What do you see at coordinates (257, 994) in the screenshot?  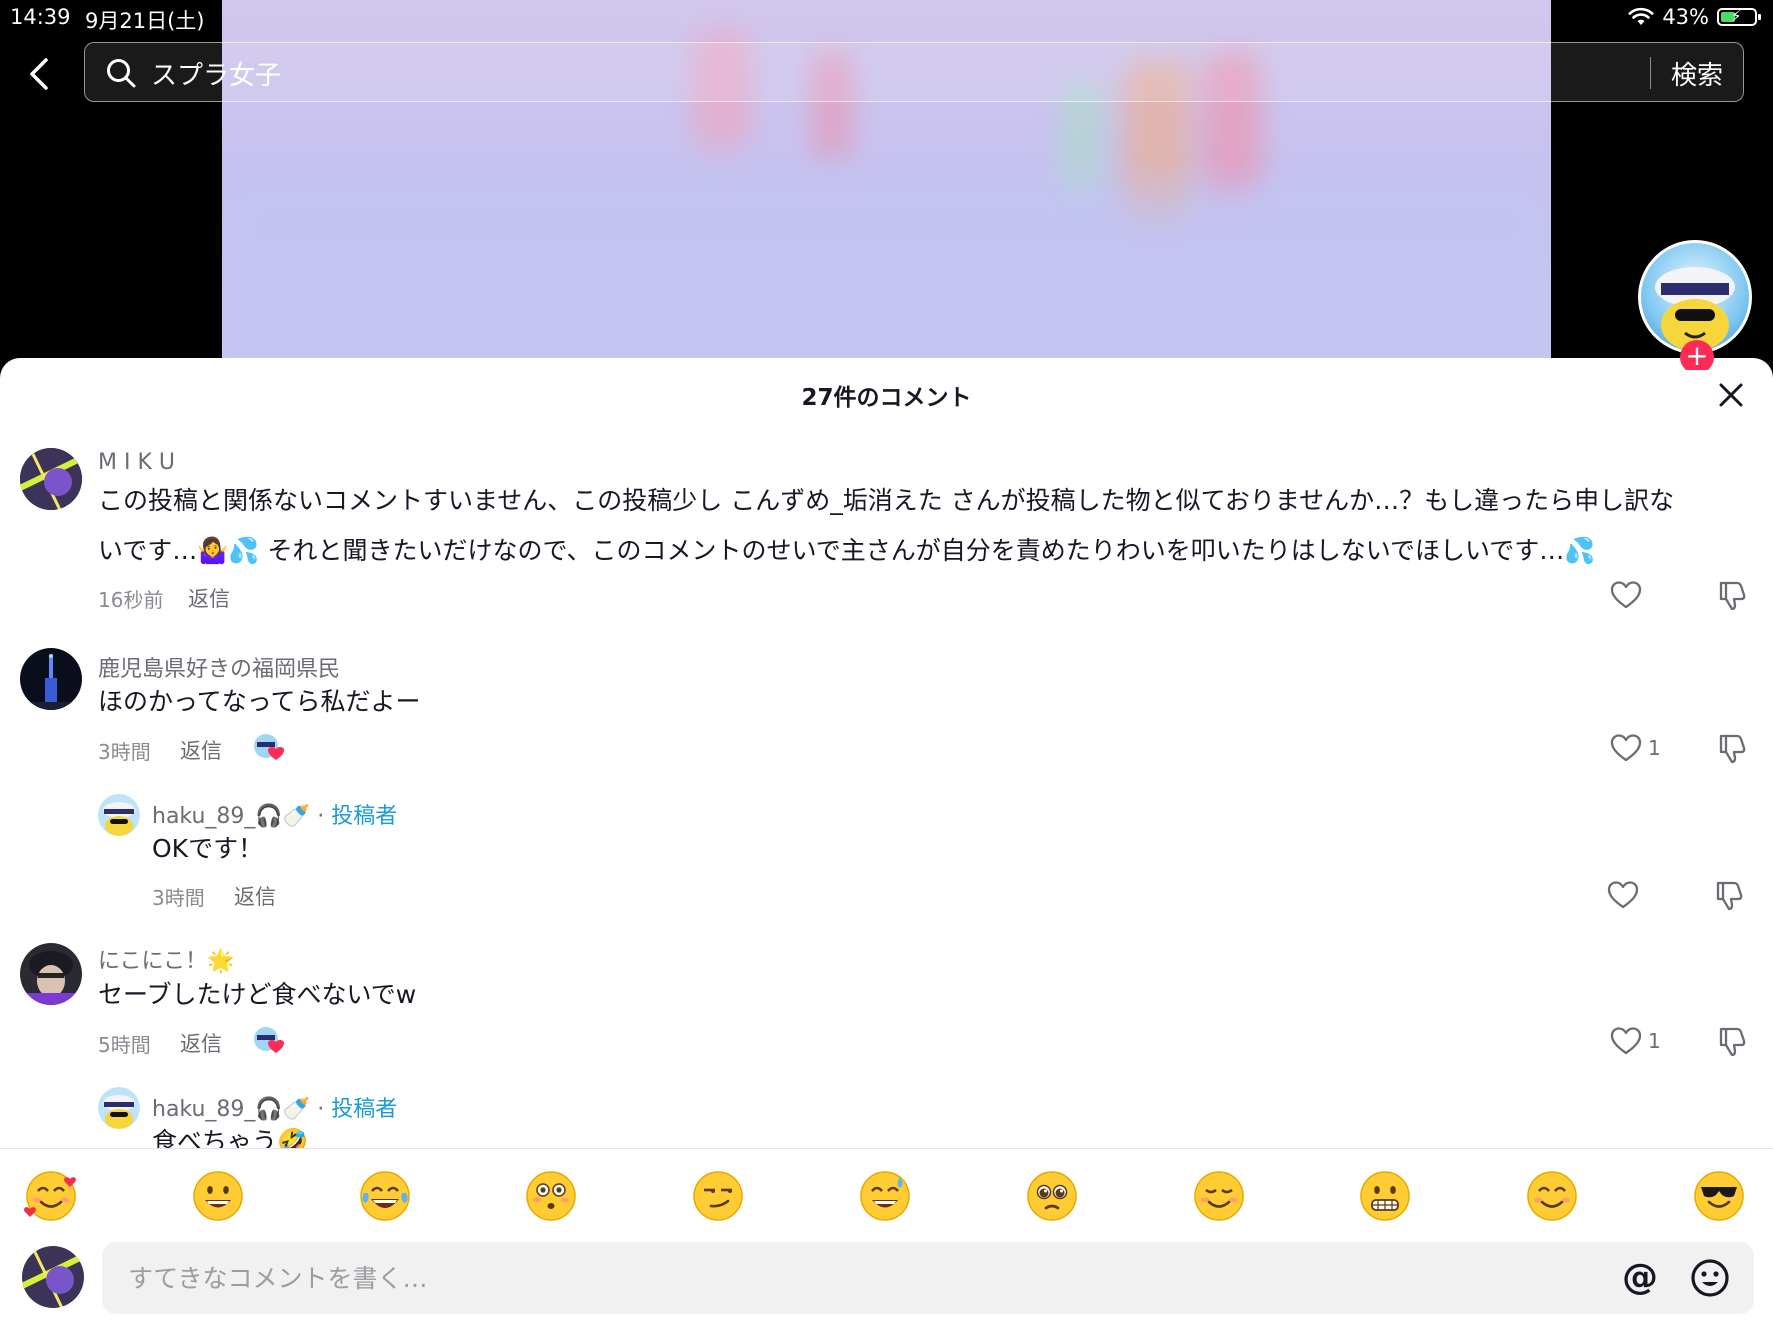 I see `comment-text: セーブしたけど食べないでw` at bounding box center [257, 994].